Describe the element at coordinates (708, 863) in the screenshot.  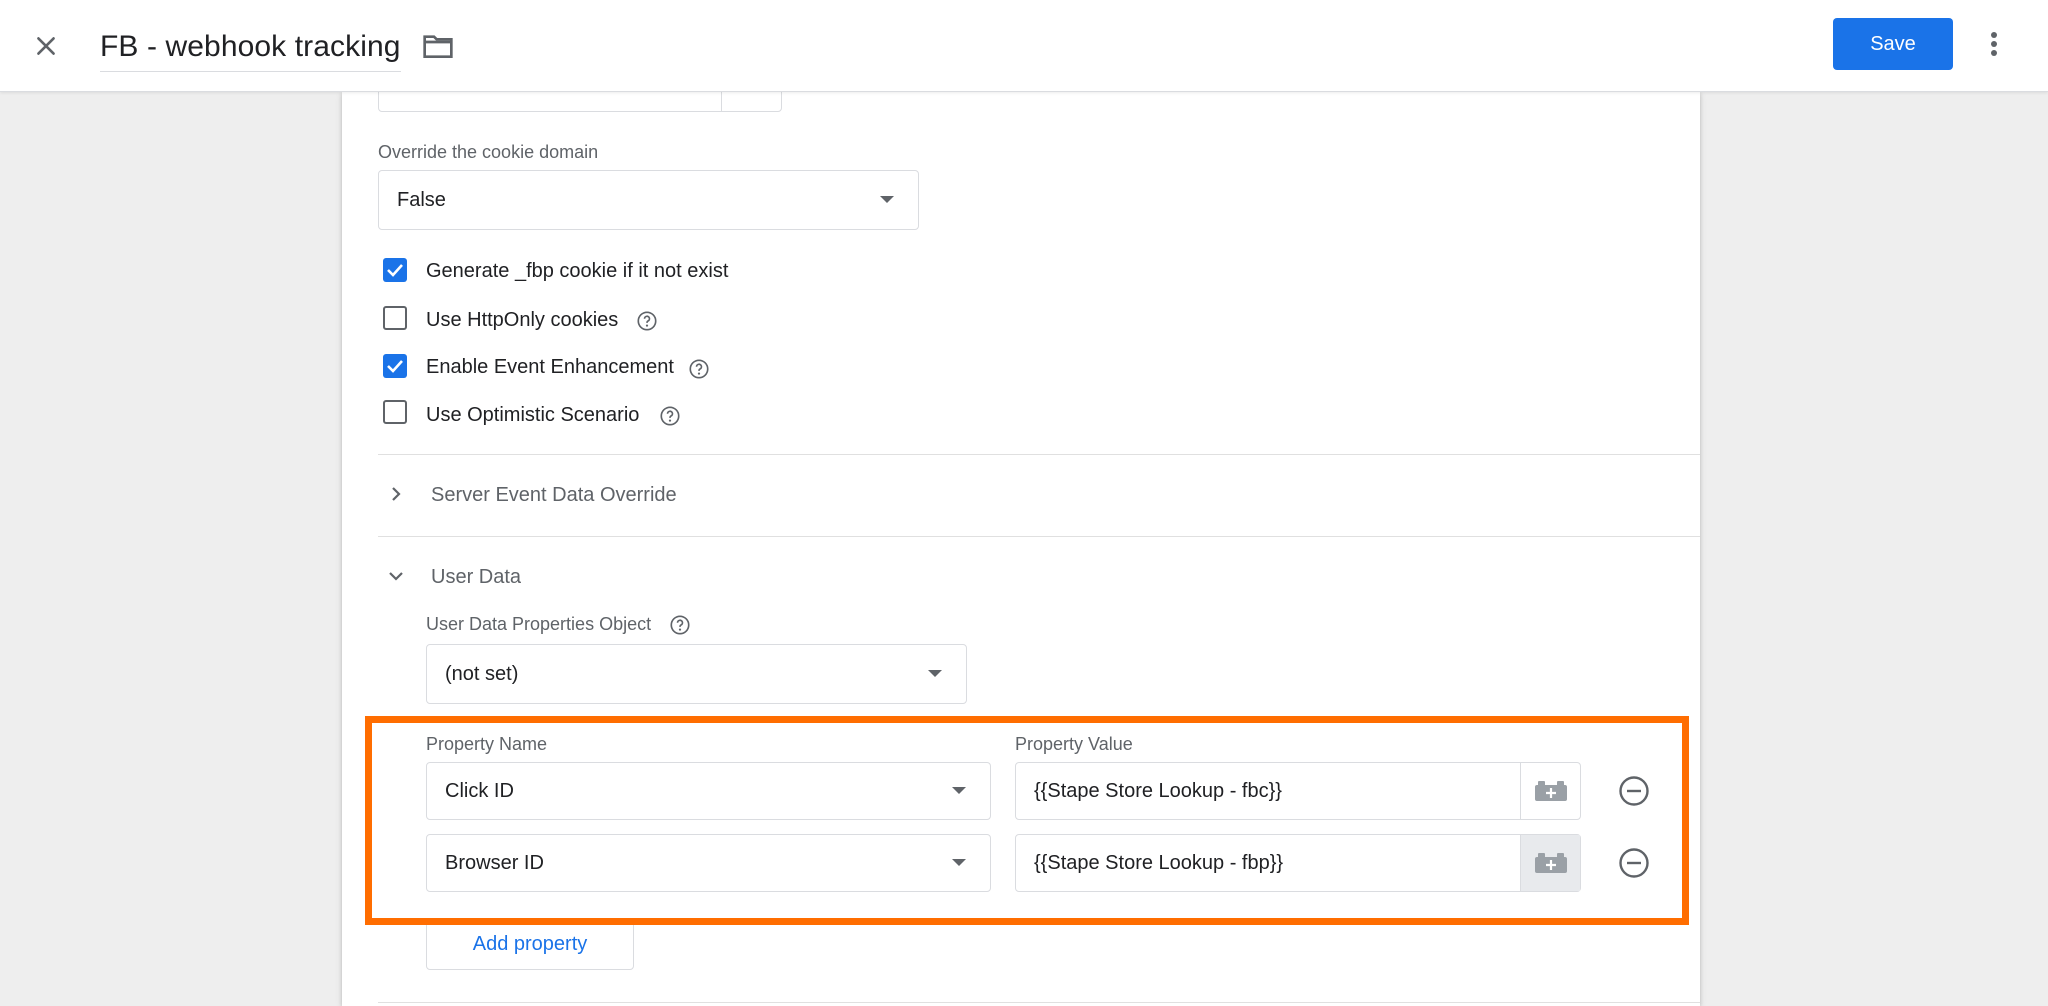
I see `property-name-select: Browser ID` at that location.